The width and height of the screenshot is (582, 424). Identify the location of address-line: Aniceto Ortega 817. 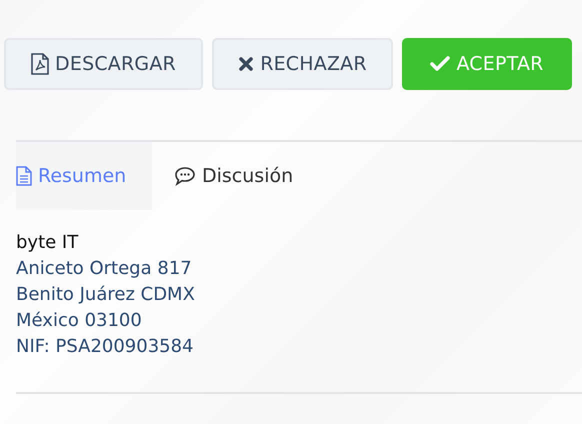
(104, 269).